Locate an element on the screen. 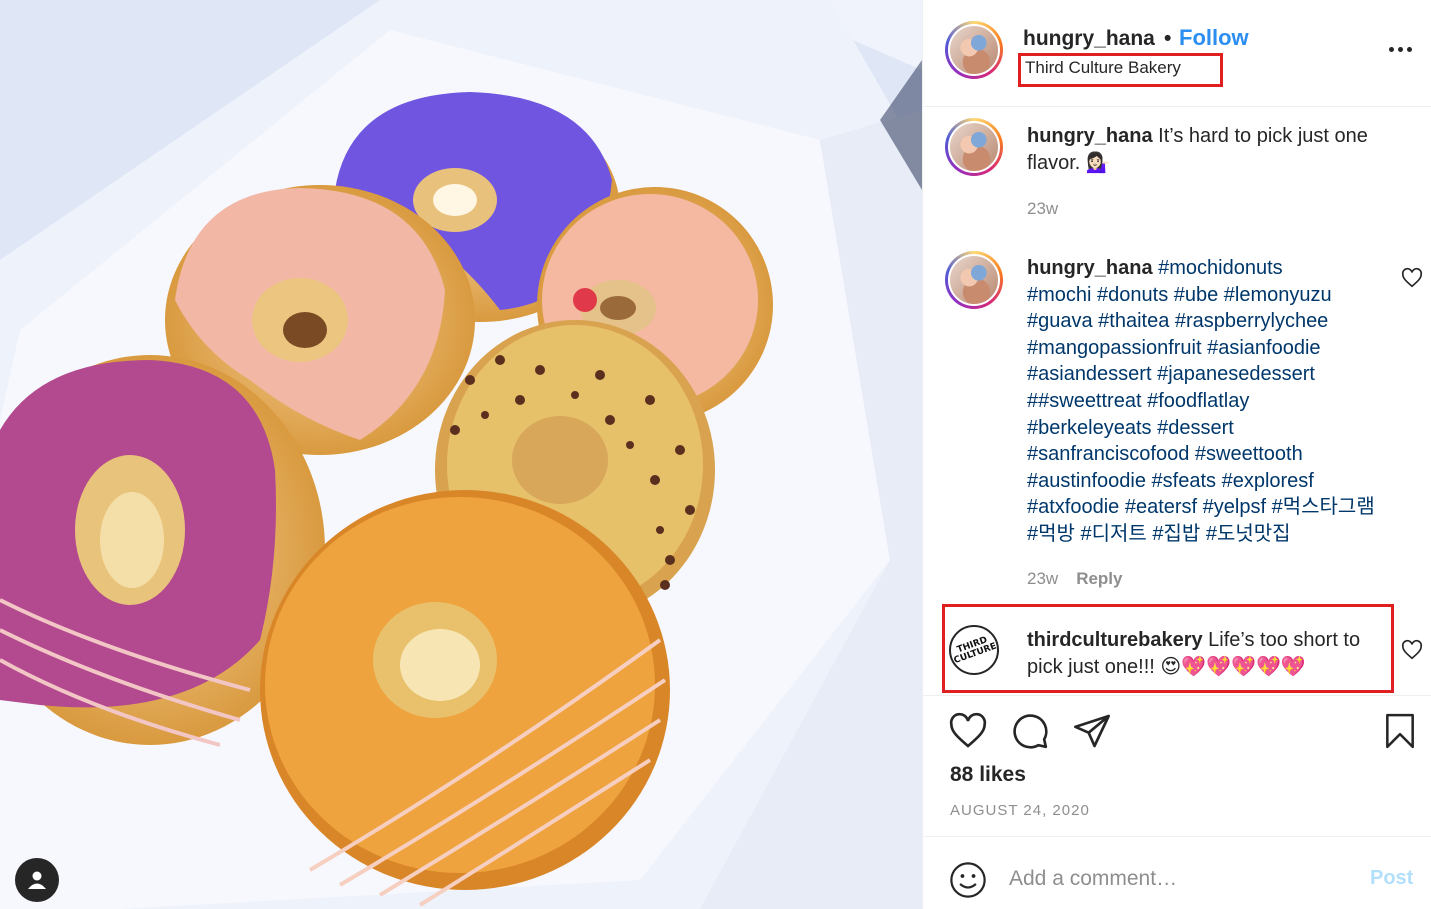 This screenshot has height=909, width=1431. emoji-icon is located at coordinates (968, 880).